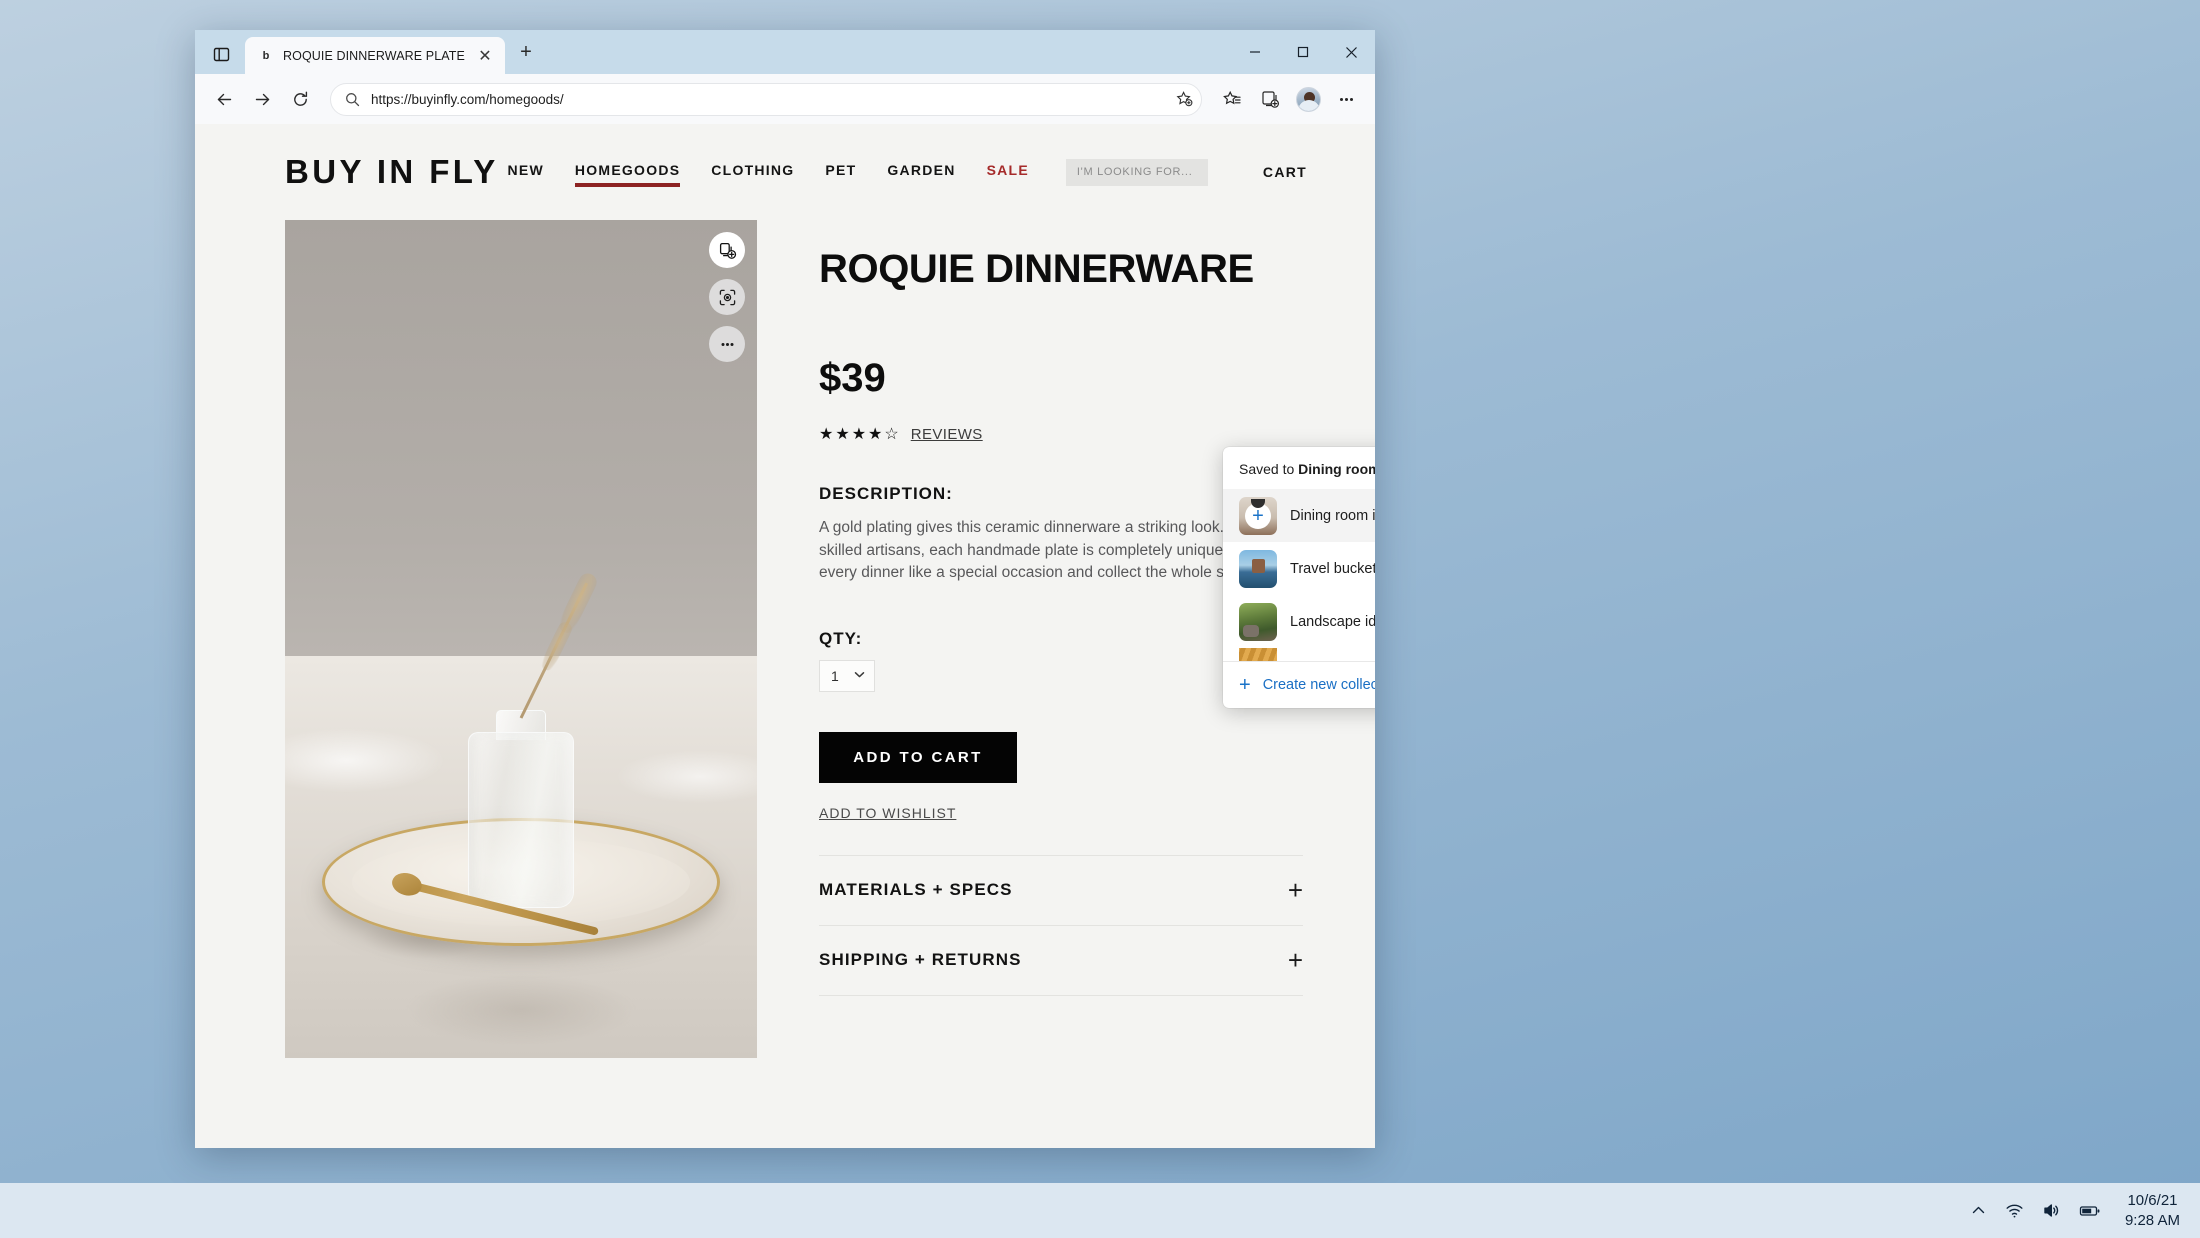  What do you see at coordinates (1184, 99) in the screenshot?
I see `add-favorite-star-icon` at bounding box center [1184, 99].